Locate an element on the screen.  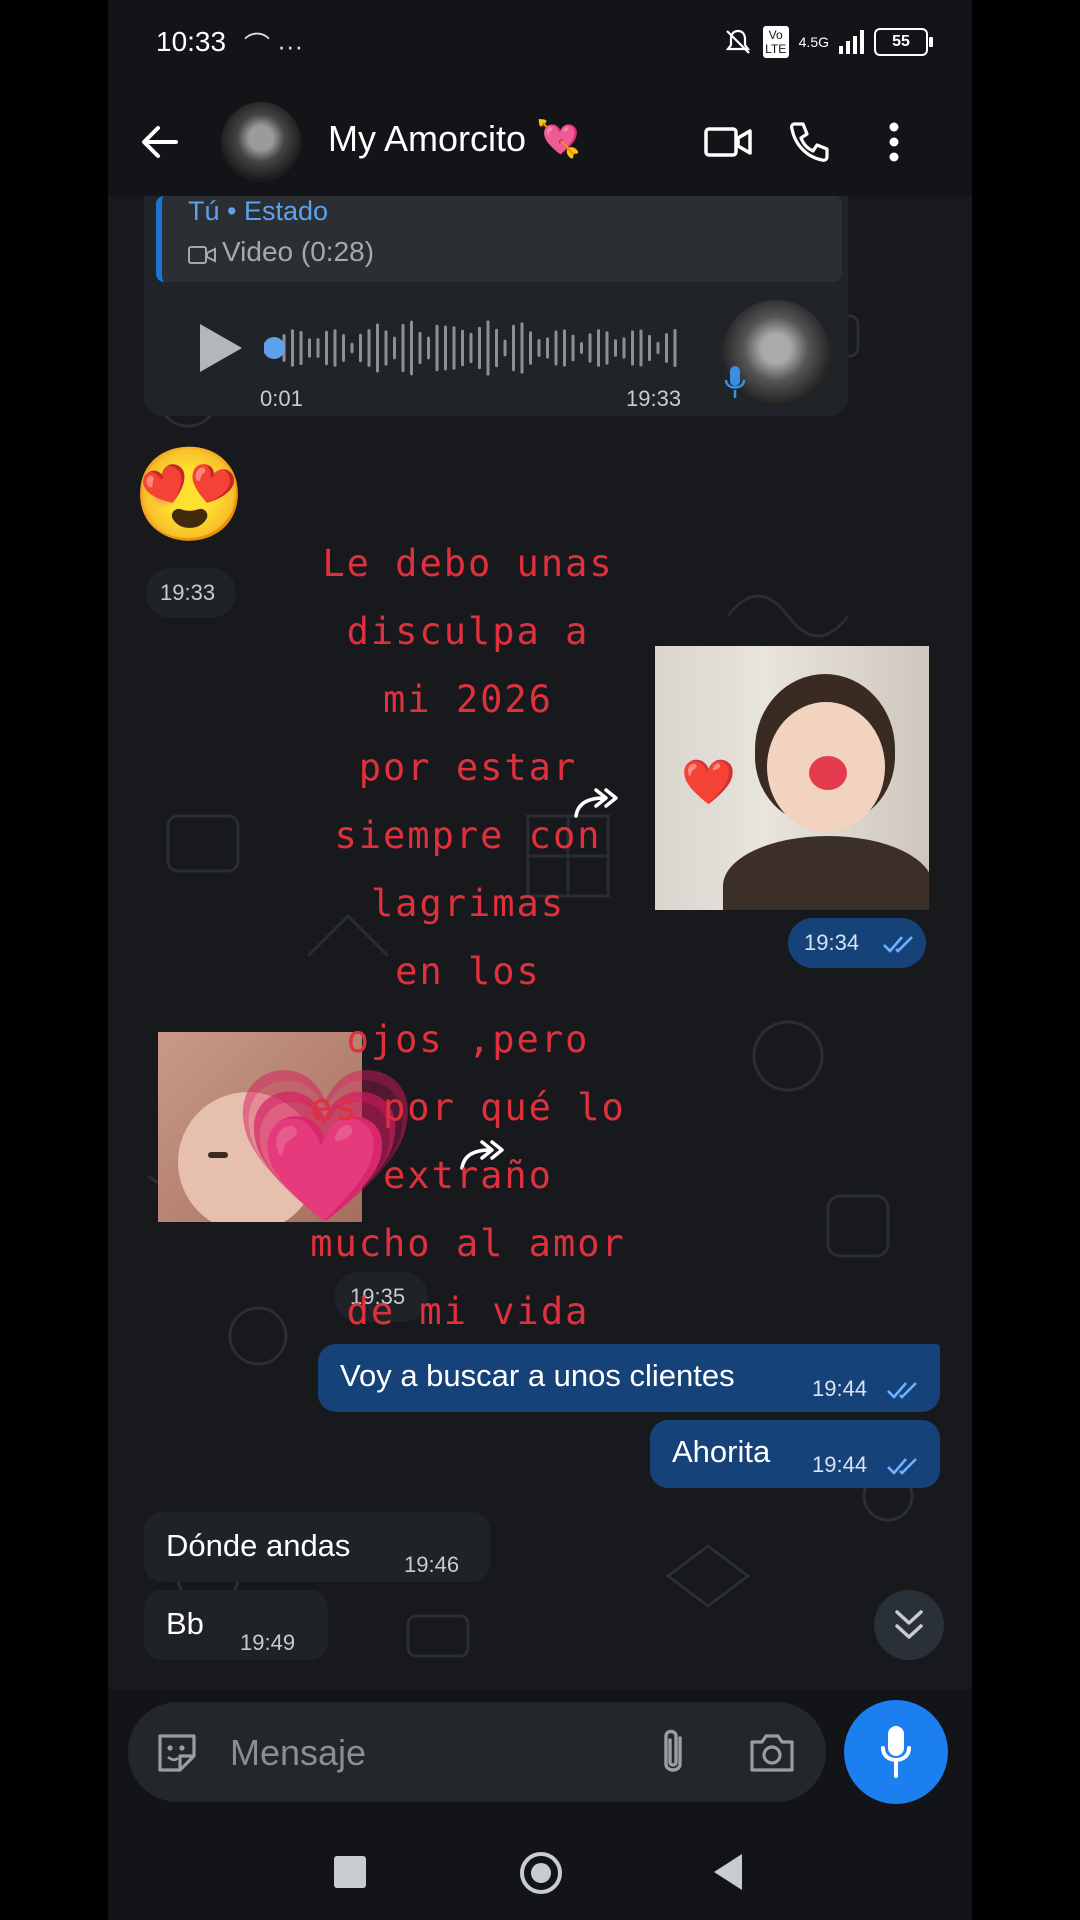
recents-button is located at coordinates (350, 1872).